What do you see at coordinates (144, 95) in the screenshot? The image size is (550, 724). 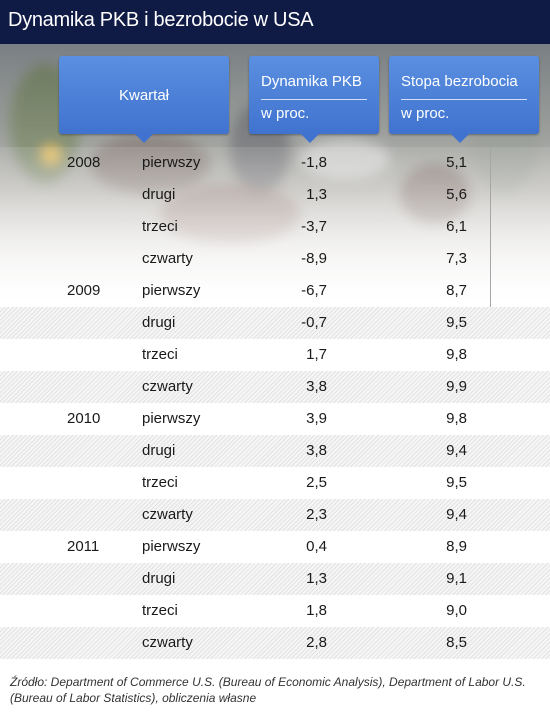 I see `header-quarter-label: Kwartał` at bounding box center [144, 95].